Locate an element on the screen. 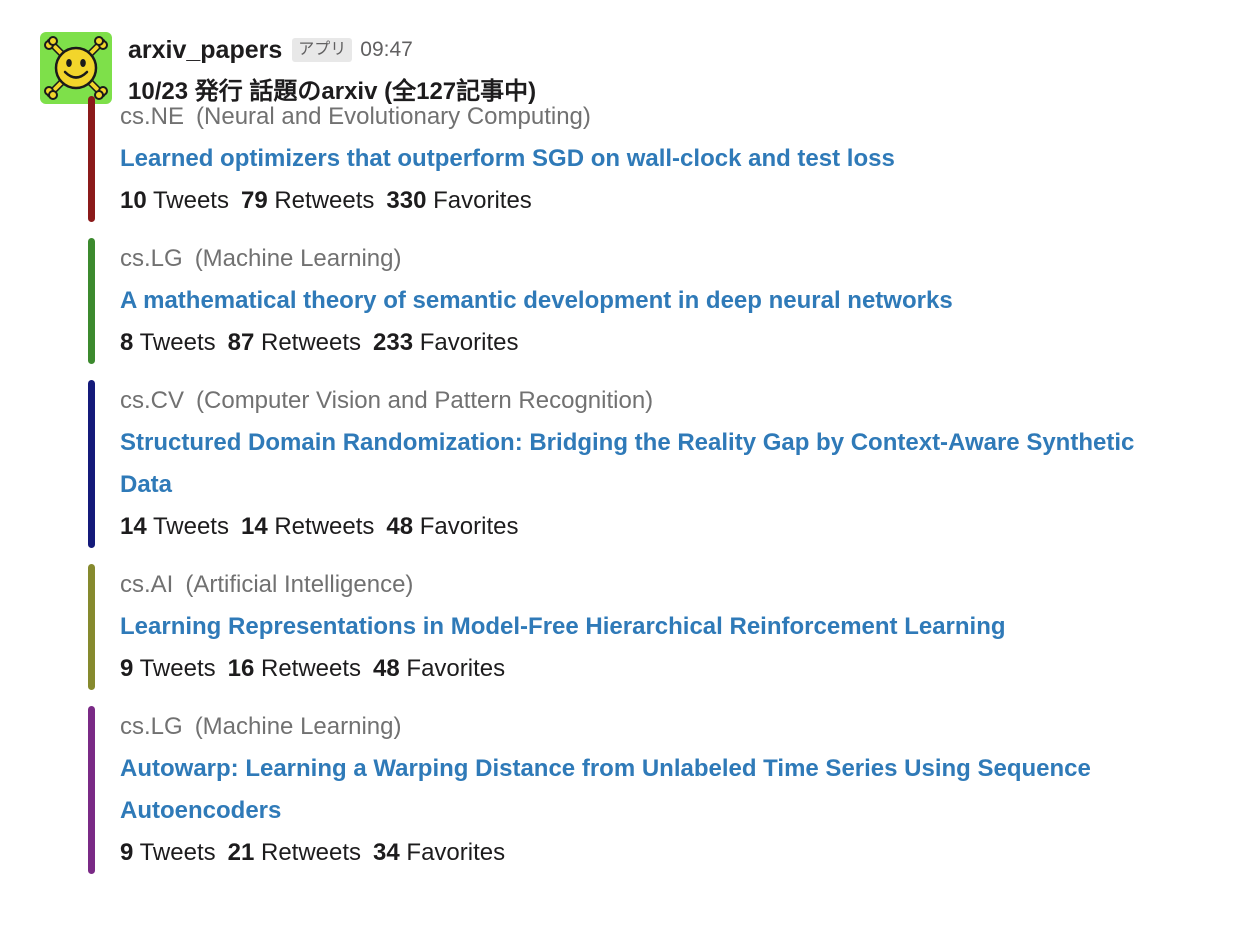 This screenshot has width=1260, height=930. retweets-count: 87 is located at coordinates (241, 342).